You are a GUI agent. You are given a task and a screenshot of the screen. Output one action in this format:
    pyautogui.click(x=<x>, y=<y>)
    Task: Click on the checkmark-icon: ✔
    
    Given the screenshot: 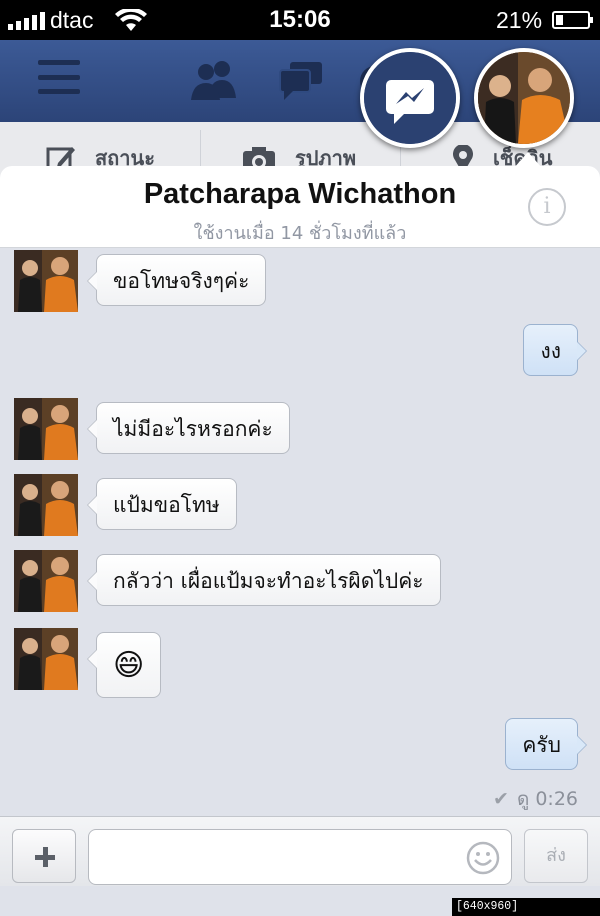 What is the action you would take?
    pyautogui.click(x=501, y=799)
    